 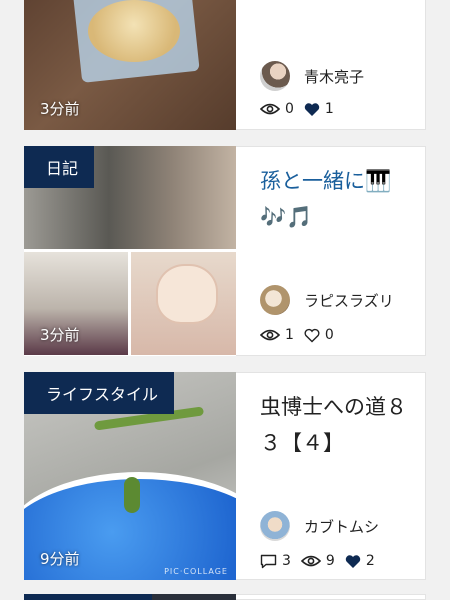 What do you see at coordinates (331, 251) in the screenshot?
I see `article-info: 孫と一緒に🎹🎶🎵 ラピスラズリ 1 0` at bounding box center [331, 251].